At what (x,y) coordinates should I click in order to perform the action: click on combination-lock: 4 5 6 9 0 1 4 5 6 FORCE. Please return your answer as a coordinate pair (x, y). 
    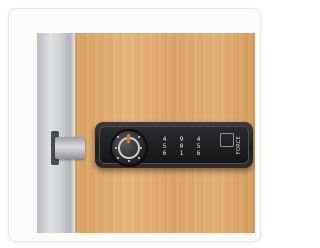
    Looking at the image, I should click on (174, 145).